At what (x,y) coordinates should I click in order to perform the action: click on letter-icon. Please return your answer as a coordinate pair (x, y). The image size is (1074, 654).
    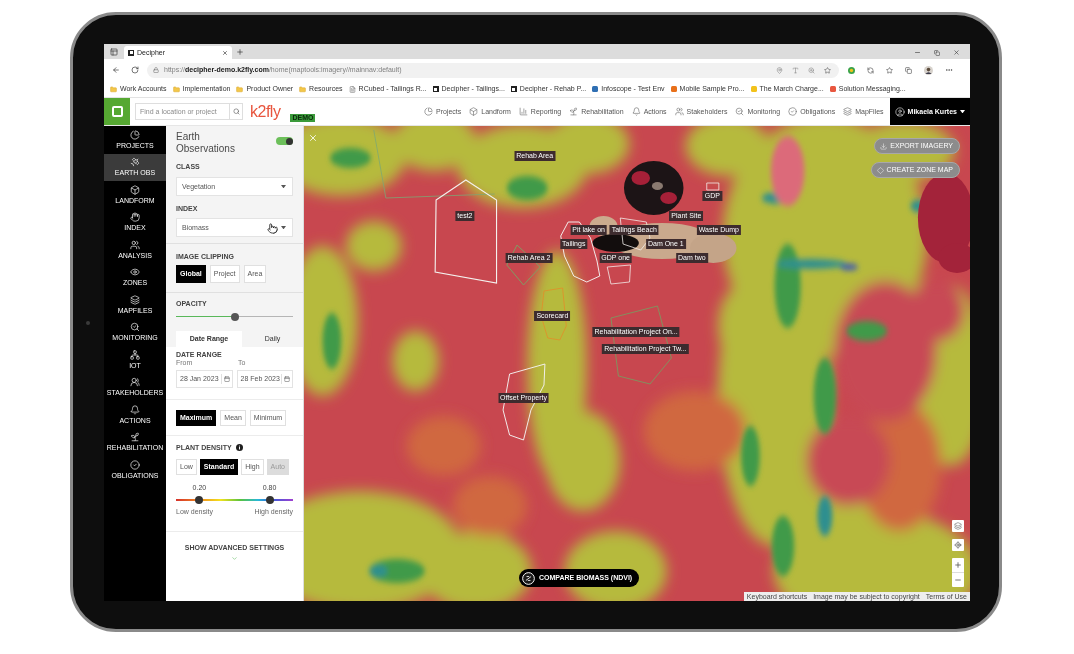
    Looking at the image, I should click on (795, 70).